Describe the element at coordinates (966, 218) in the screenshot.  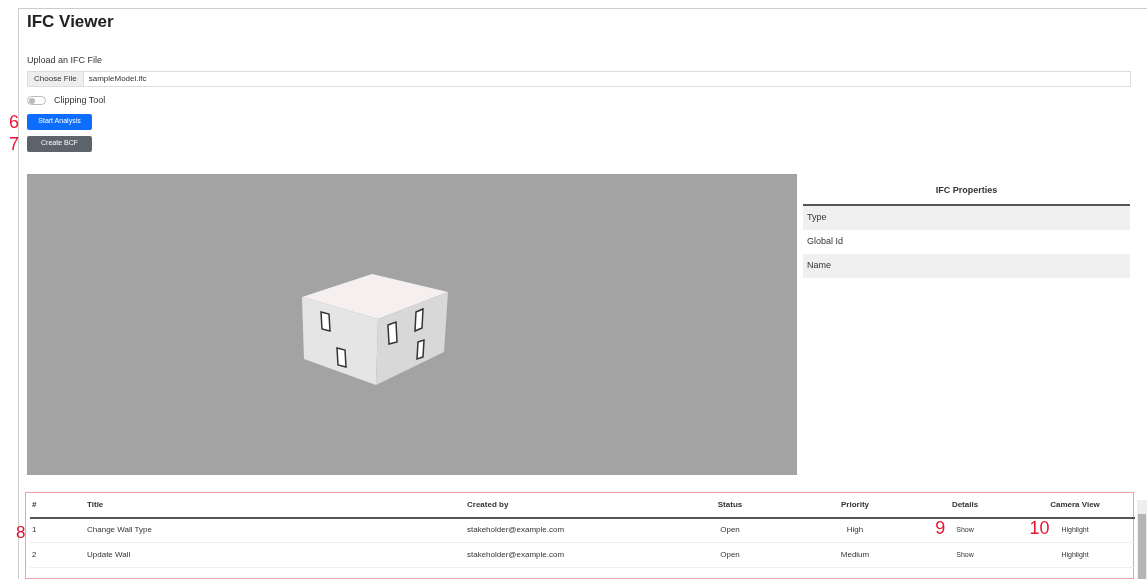
I see `property-row: Type` at that location.